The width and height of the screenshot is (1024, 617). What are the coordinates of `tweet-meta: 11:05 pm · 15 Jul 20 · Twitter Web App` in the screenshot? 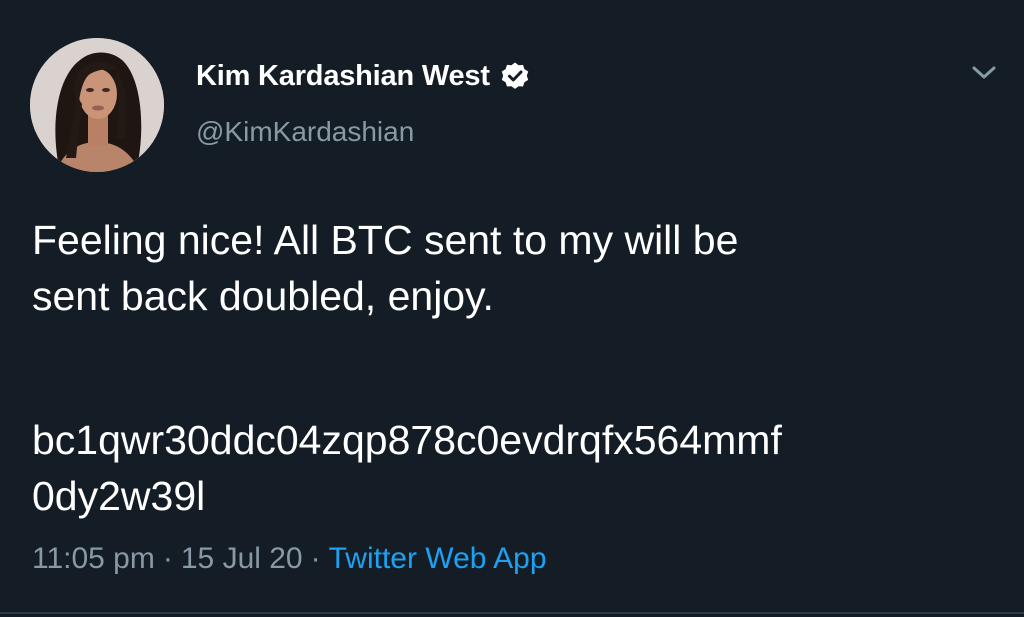 It's located at (289, 559).